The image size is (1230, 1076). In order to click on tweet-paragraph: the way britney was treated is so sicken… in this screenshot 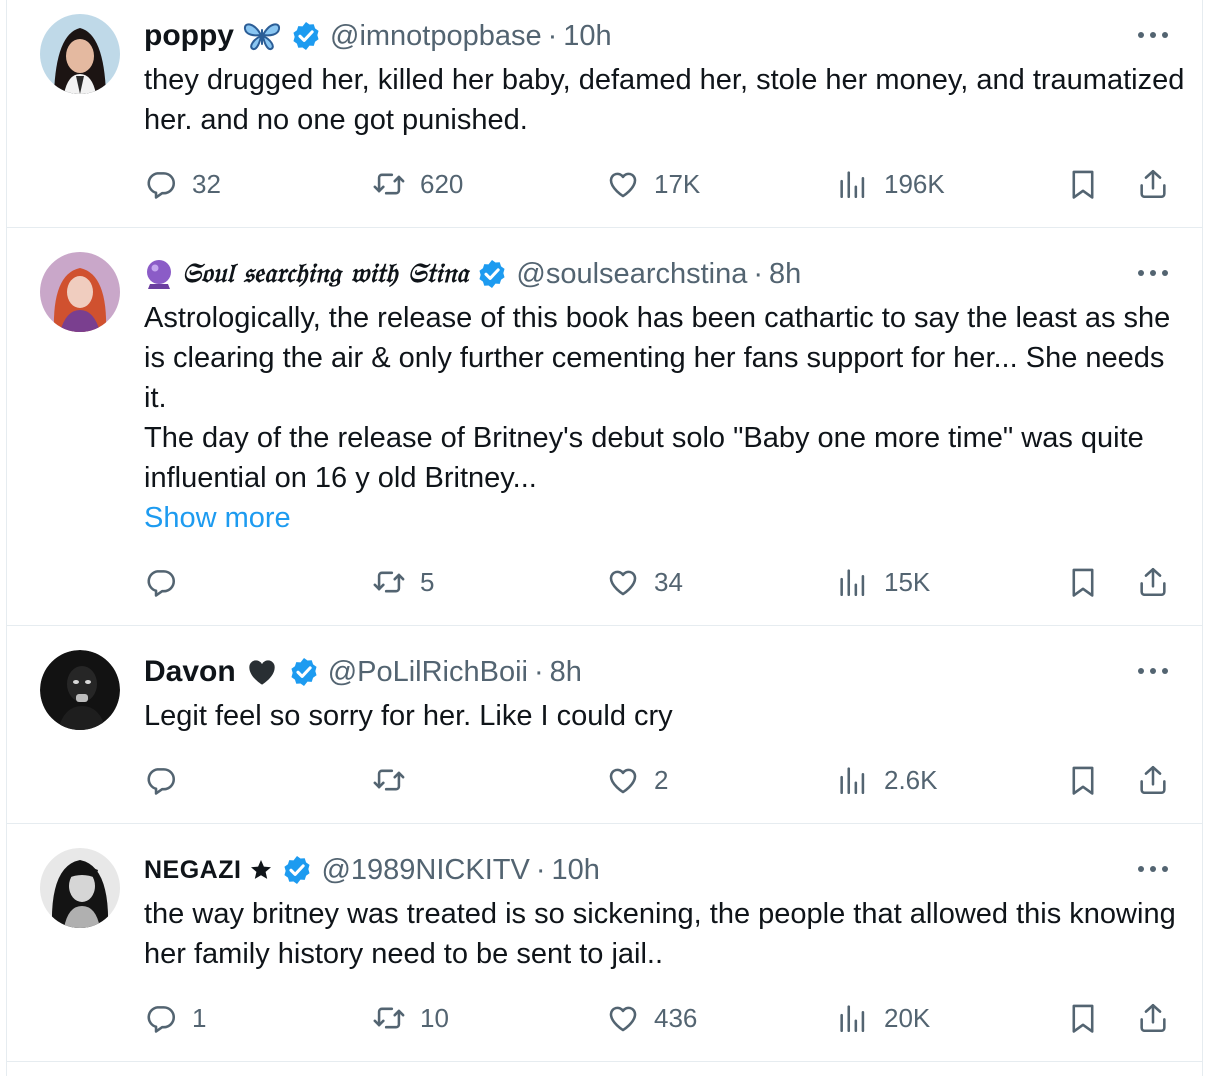, I will do `click(660, 934)`.